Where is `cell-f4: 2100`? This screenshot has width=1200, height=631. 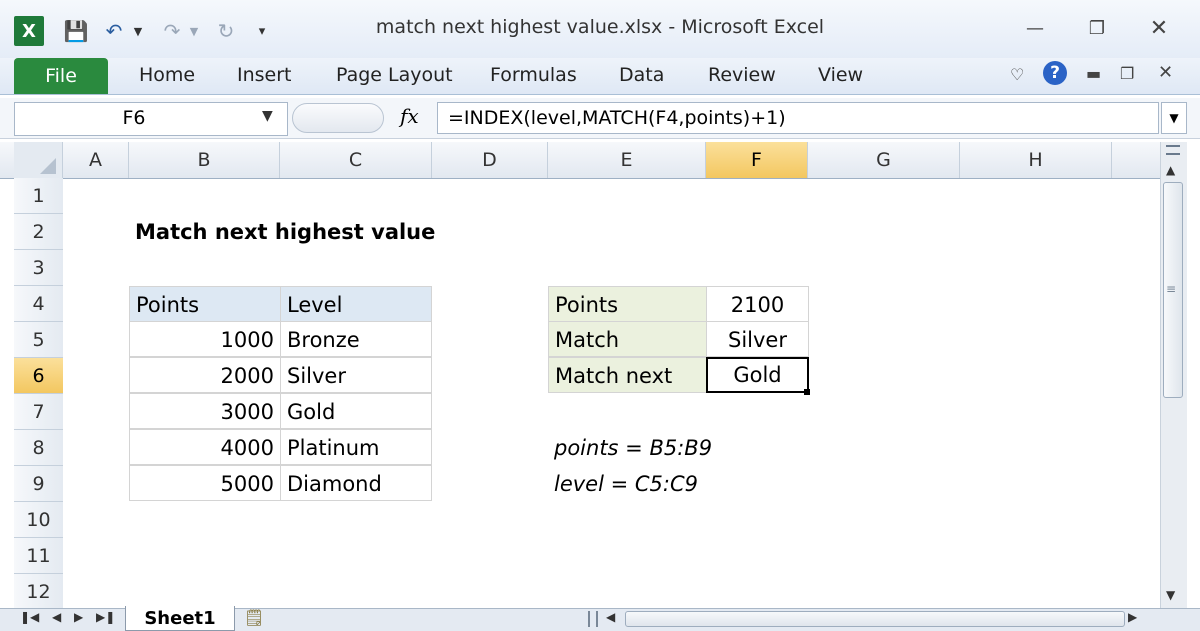
cell-f4: 2100 is located at coordinates (757, 304).